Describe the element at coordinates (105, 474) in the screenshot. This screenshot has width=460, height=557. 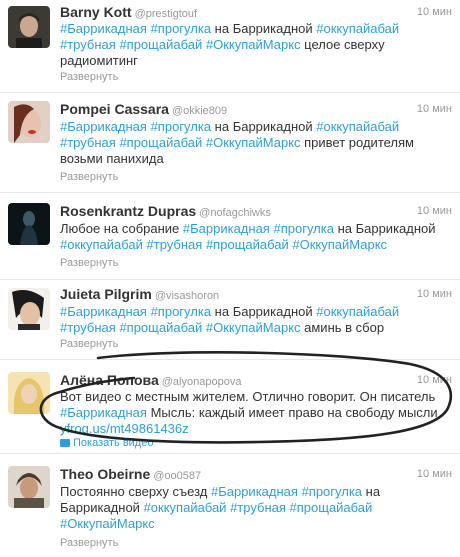
I see `author-name: Theo Obeirne` at that location.